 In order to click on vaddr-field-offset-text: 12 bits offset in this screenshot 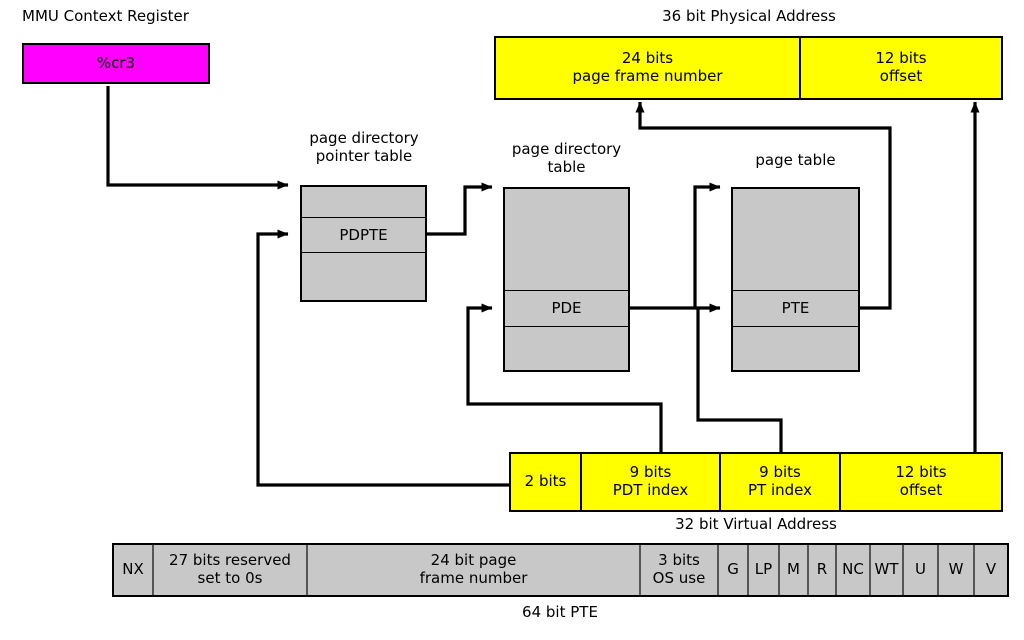, I will do `click(921, 481)`.